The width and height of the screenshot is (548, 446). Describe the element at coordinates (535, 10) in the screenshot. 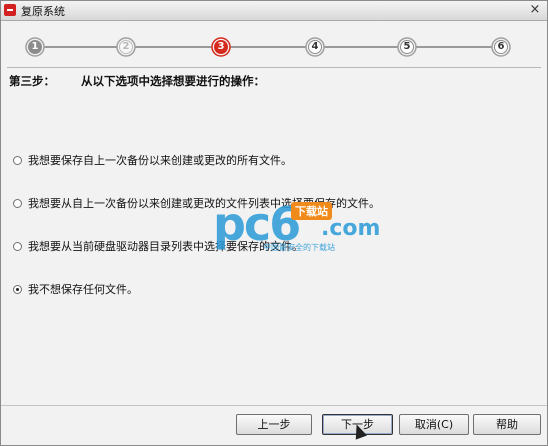

I see `close-button: ×` at that location.